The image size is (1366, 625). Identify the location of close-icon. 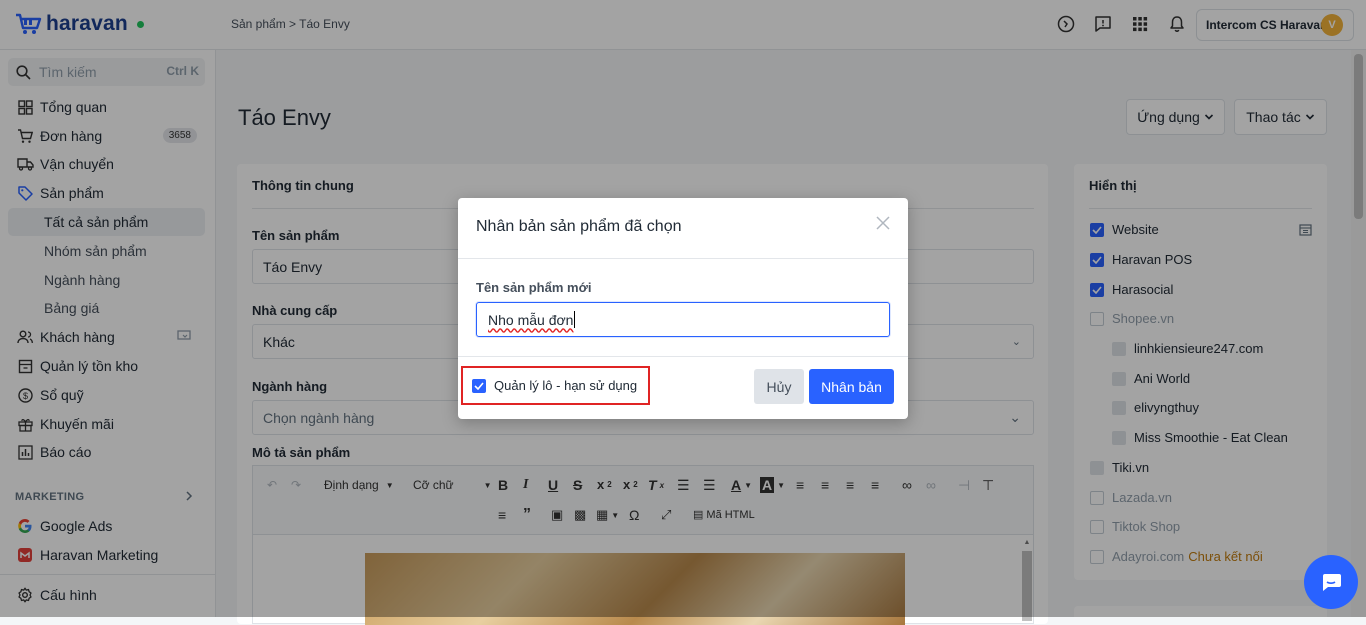
(883, 223).